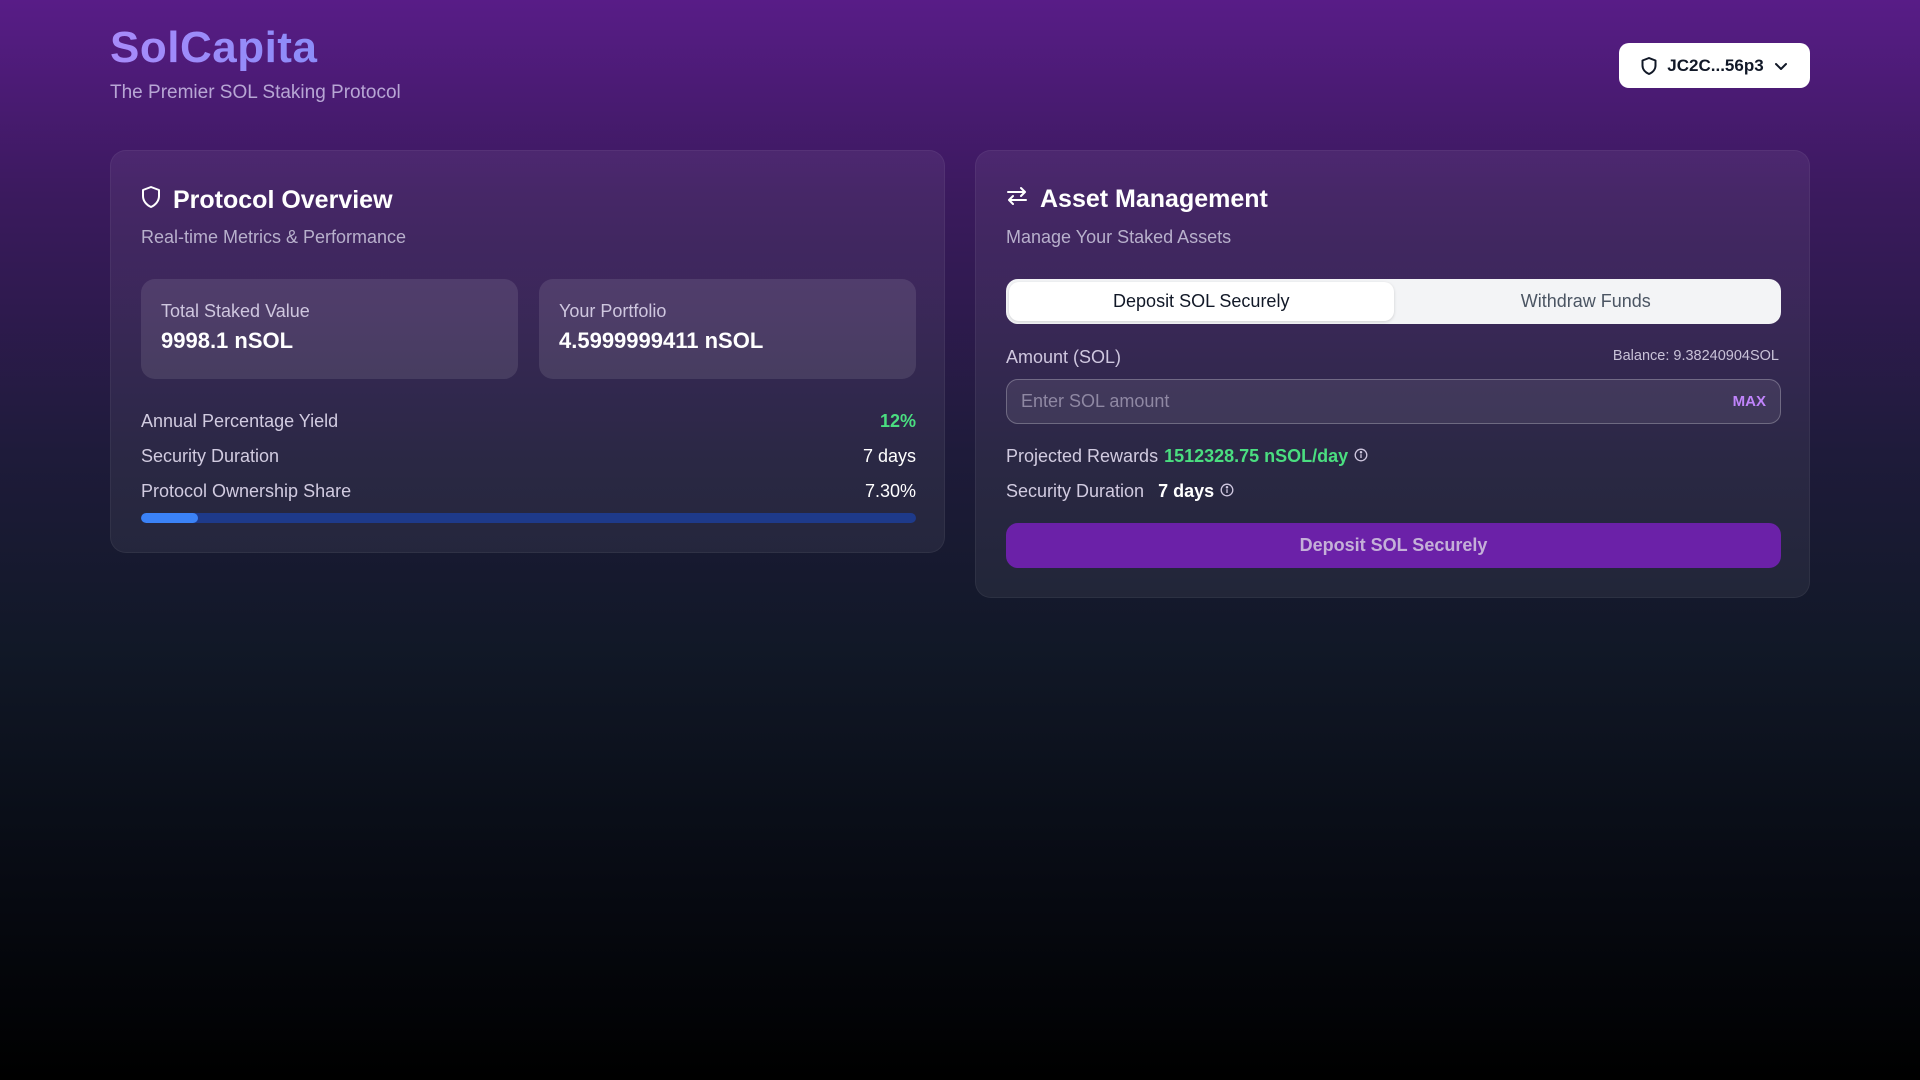  I want to click on rewards-value: 1512328.75 nSOL/day, so click(1256, 456).